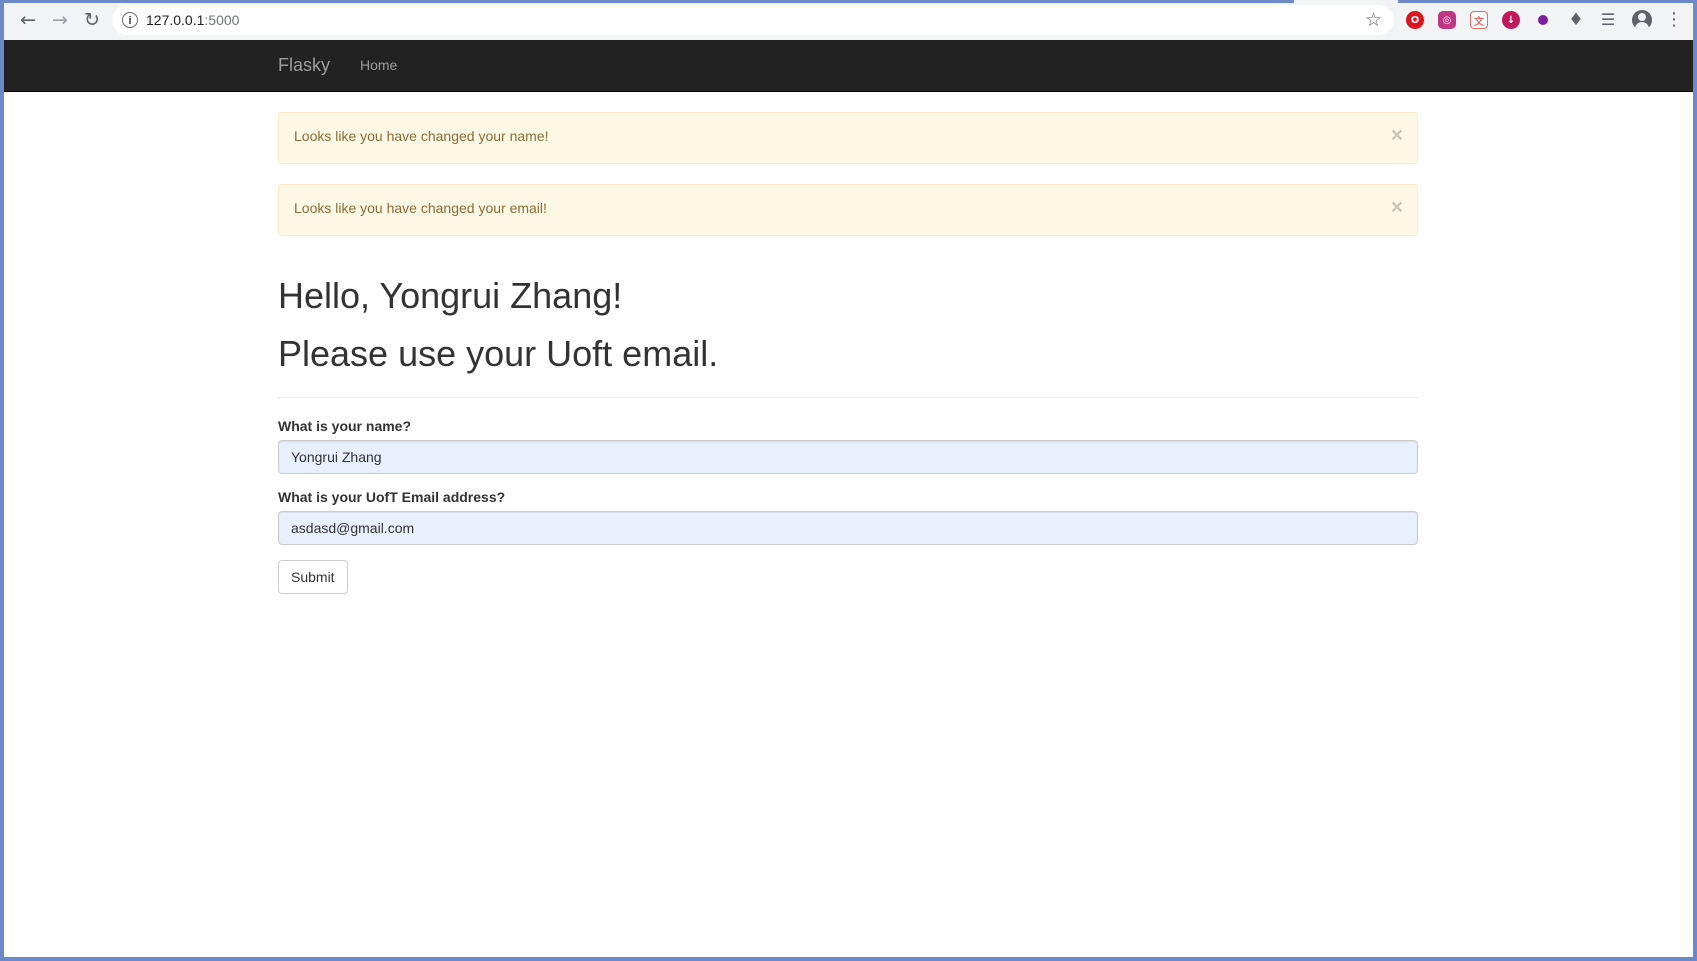  Describe the element at coordinates (192, 20) in the screenshot. I see `url-text: 127.0.0.1:5000` at that location.